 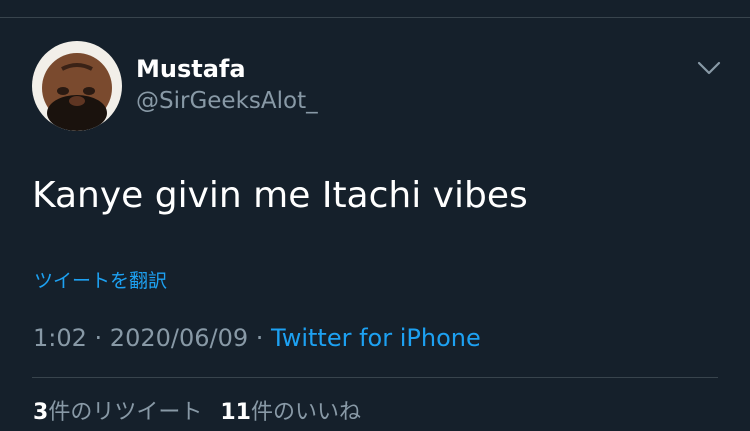 I want to click on tweet-text: Kanye givin me Itachi vibes, so click(x=280, y=195).